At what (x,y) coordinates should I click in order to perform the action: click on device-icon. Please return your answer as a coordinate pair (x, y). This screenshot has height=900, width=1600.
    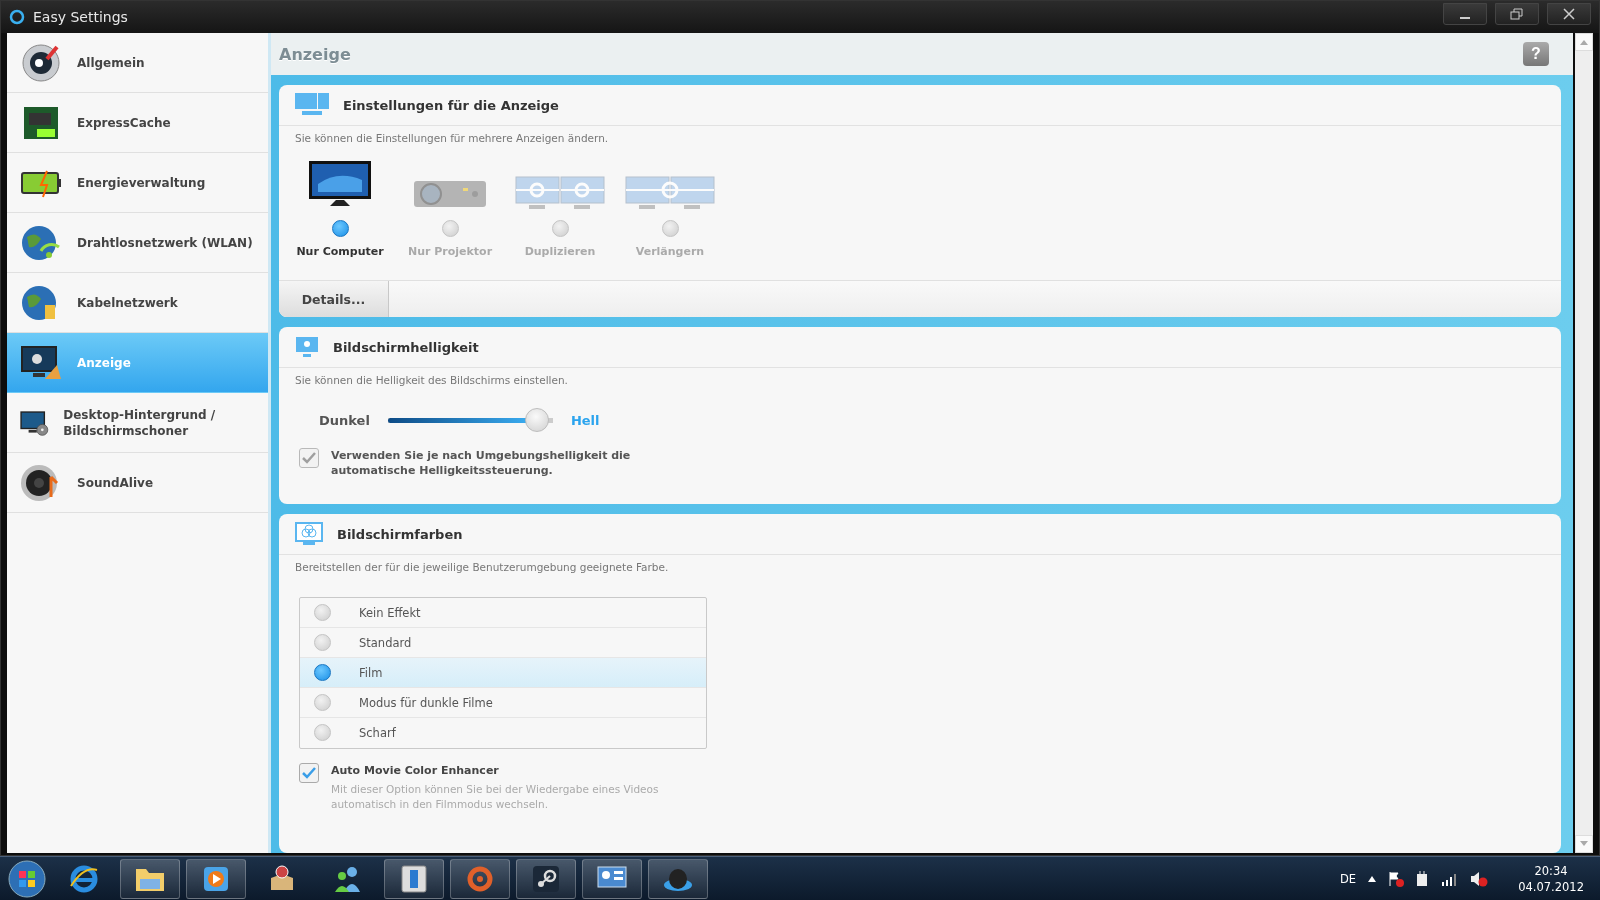
    Looking at the image, I should click on (414, 878).